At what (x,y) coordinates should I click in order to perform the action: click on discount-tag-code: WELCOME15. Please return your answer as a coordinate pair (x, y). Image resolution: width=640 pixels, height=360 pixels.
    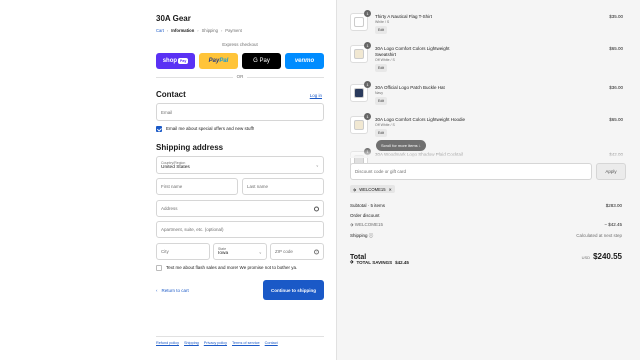
    Looking at the image, I should click on (372, 189).